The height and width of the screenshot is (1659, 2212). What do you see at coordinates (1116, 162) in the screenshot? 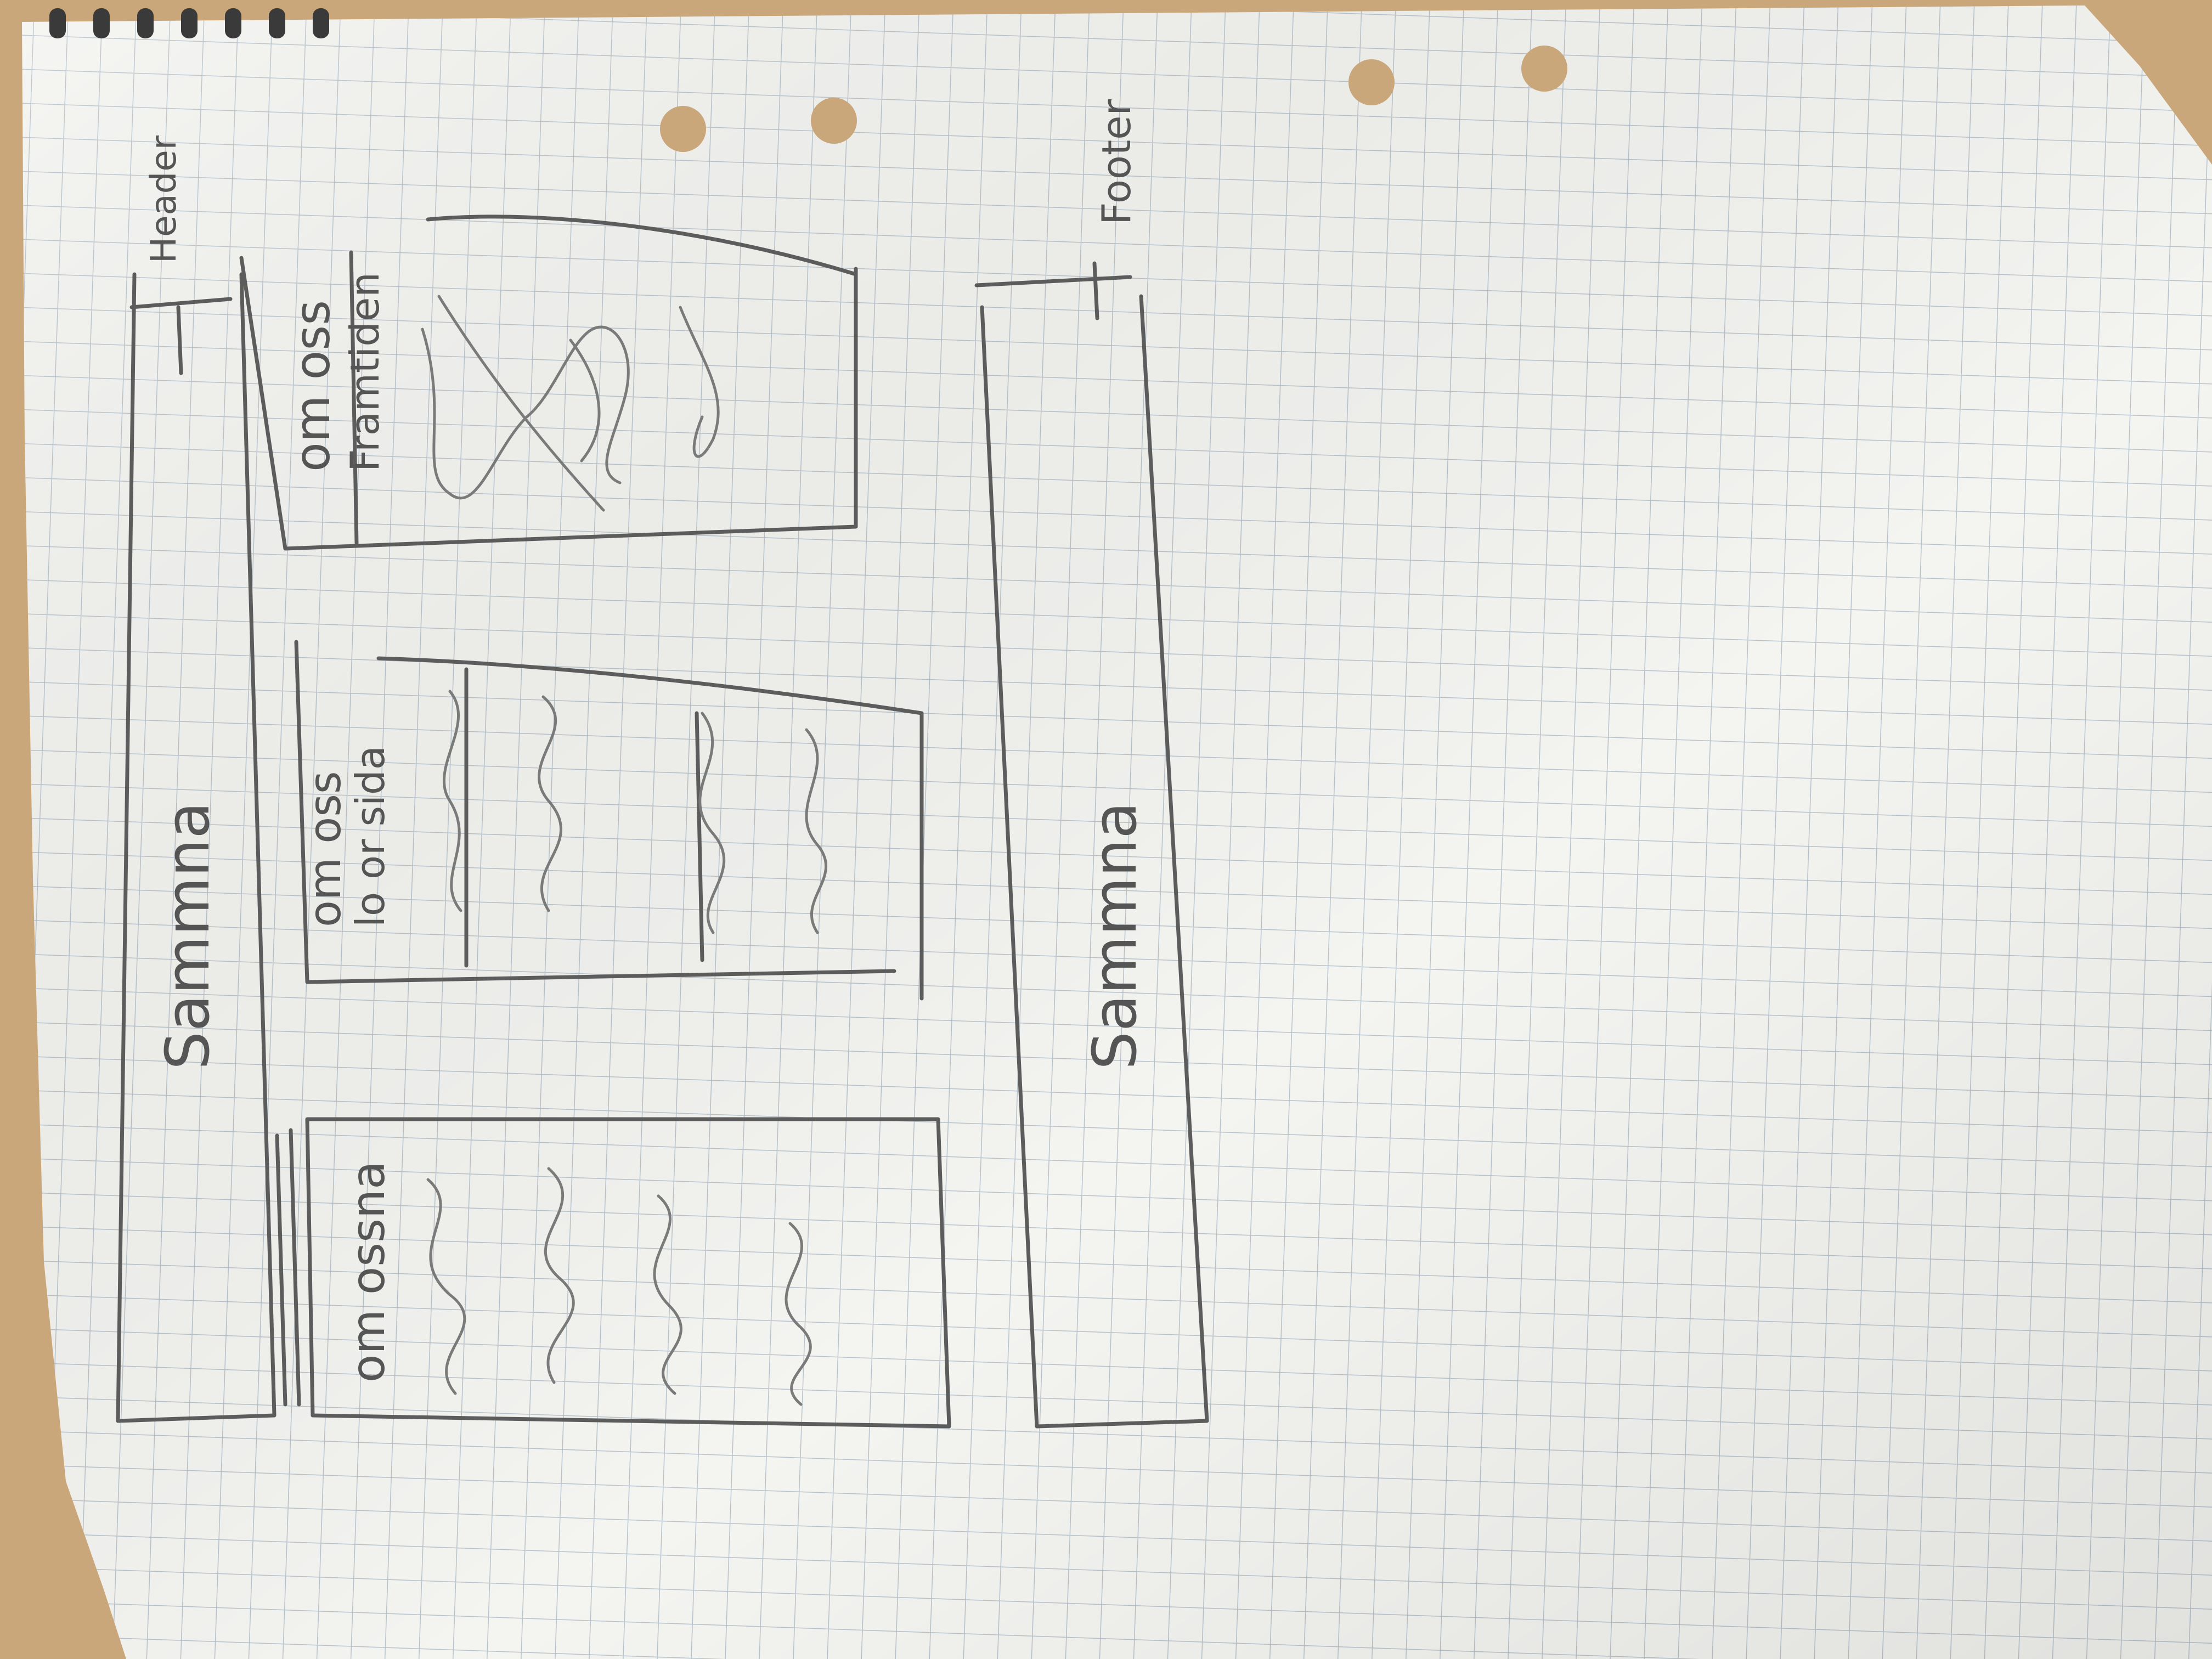
I see `footer-label: Footer` at bounding box center [1116, 162].